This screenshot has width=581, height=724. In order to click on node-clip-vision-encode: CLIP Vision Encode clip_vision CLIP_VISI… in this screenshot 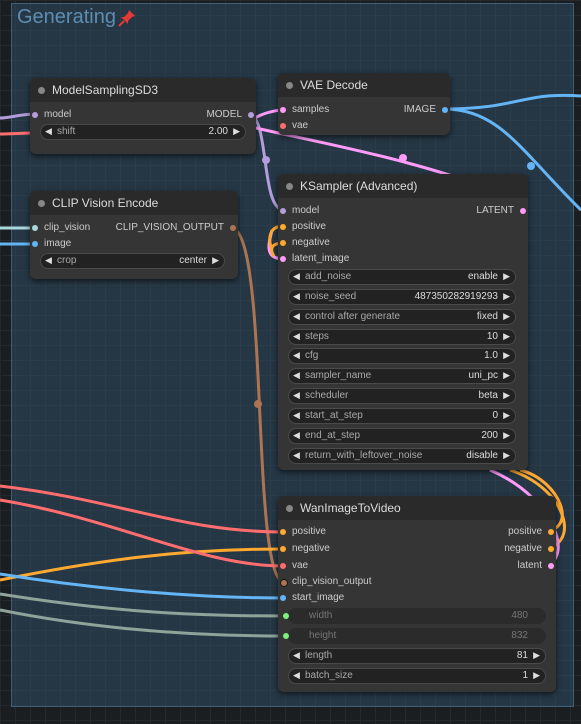, I will do `click(134, 235)`.